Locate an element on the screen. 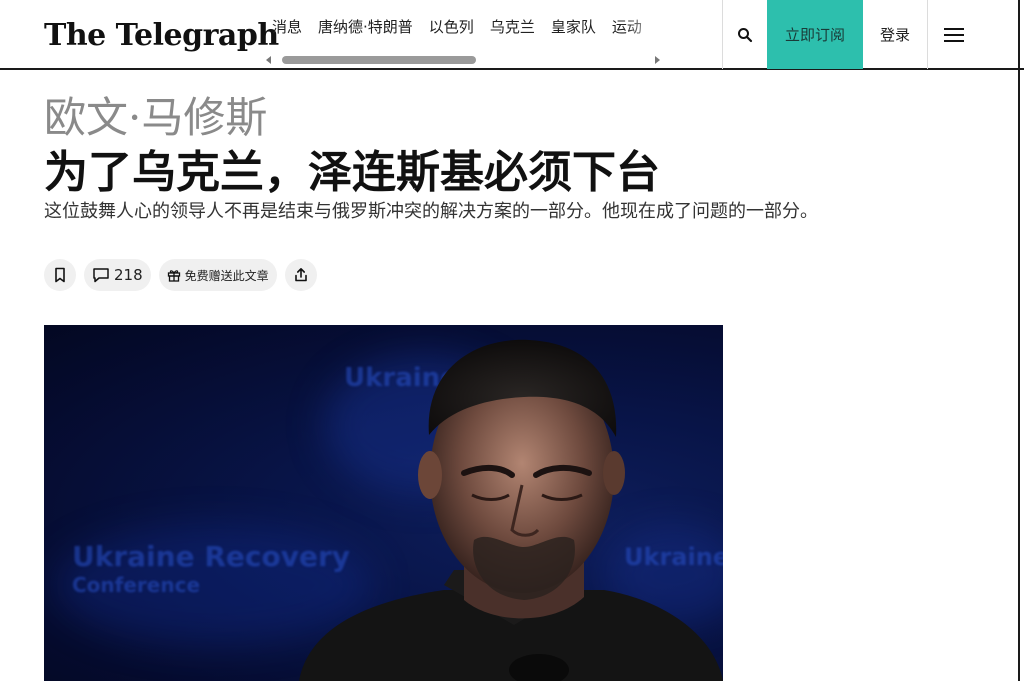 Image resolution: width=1024 pixels, height=681 pixels. search-icon is located at coordinates (745, 34).